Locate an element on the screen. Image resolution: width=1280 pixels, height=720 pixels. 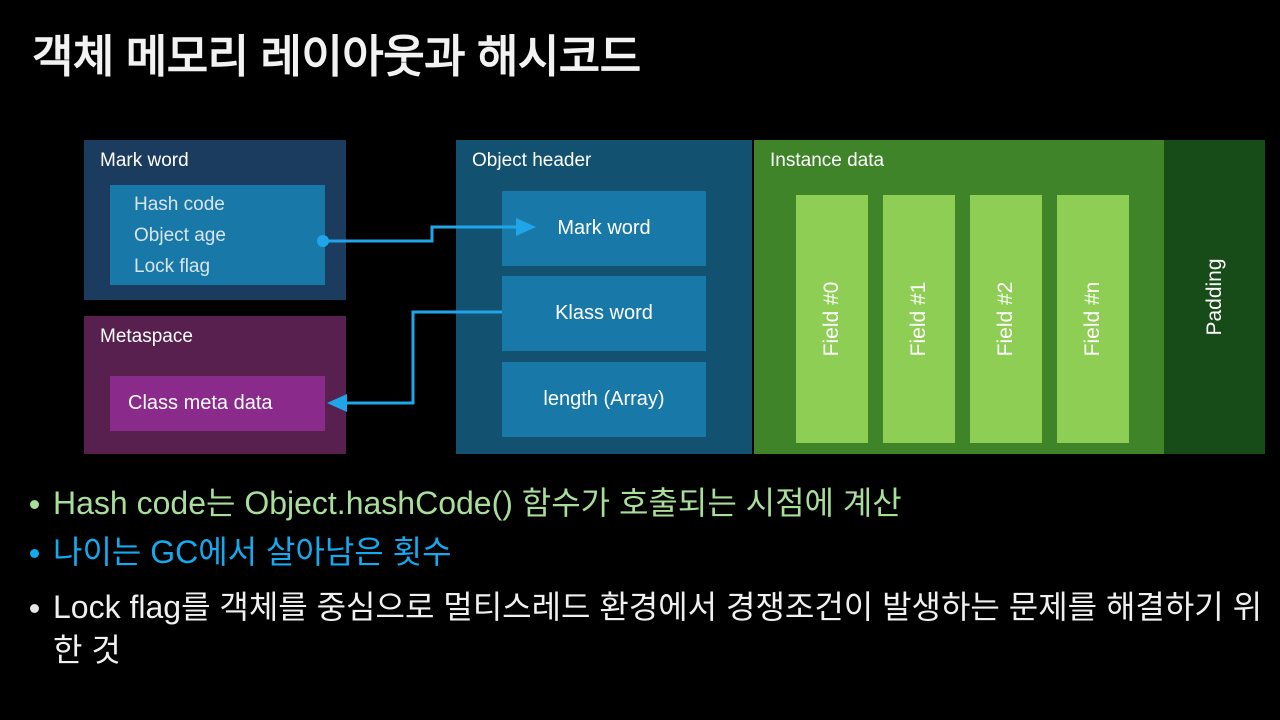
instance-field-label-0: Field #0 is located at coordinates (831, 319).